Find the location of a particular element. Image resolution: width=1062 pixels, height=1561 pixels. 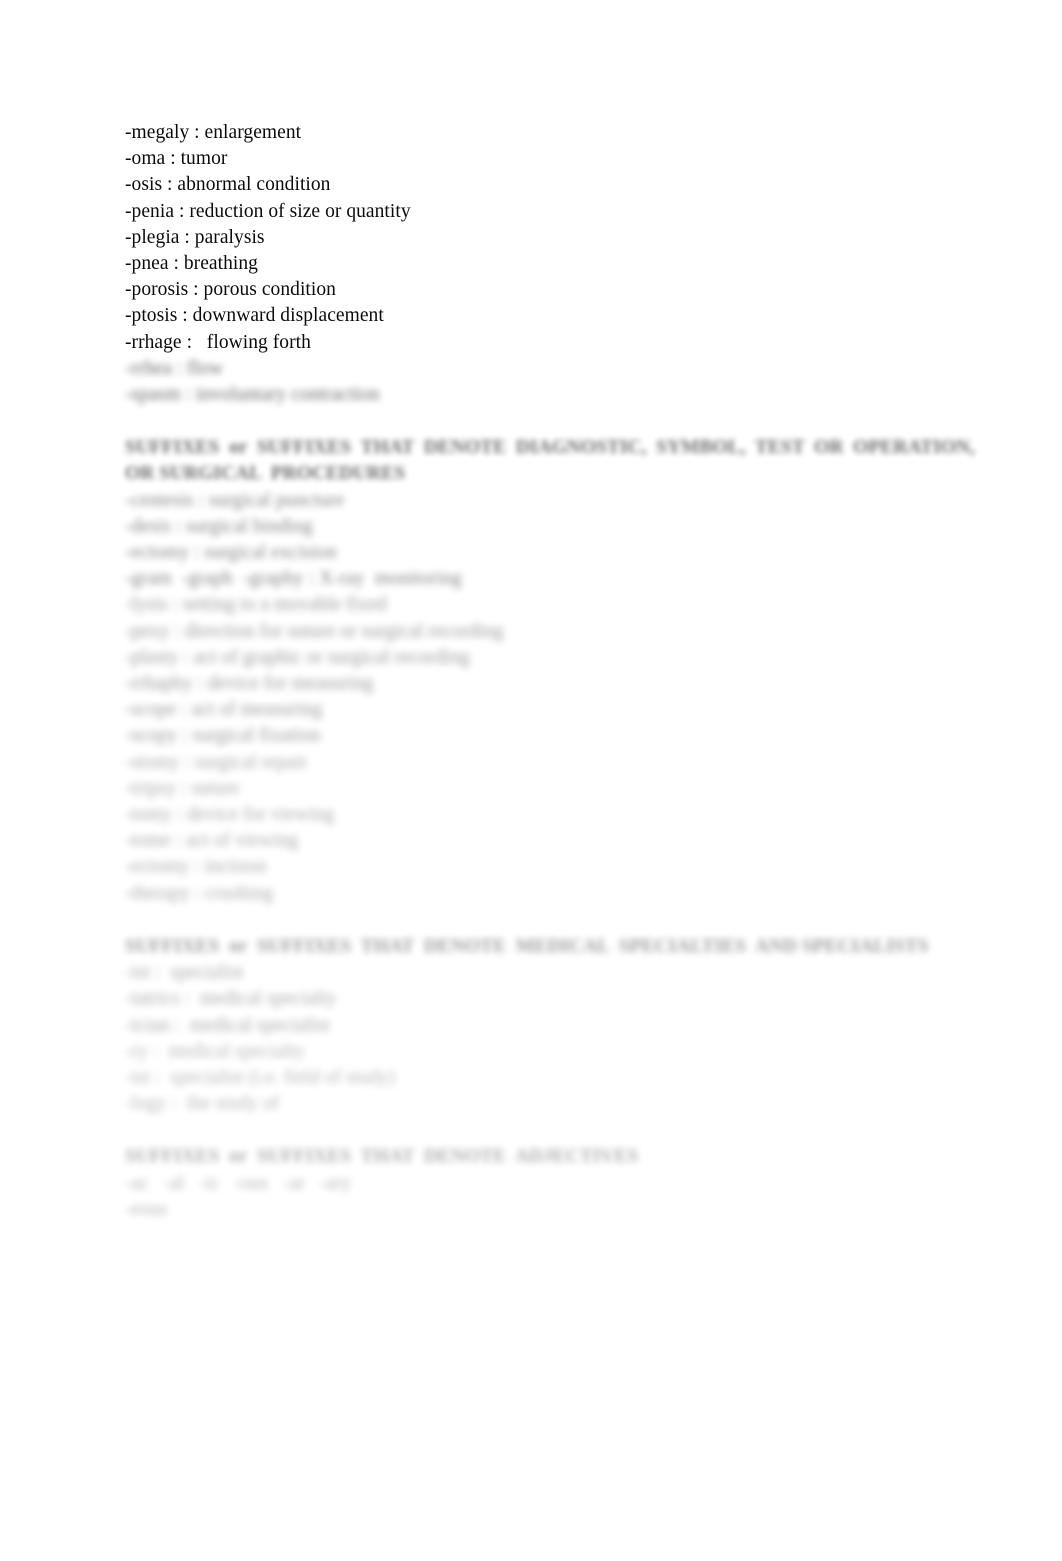

list-item: -plegia : paralysis is located at coordinates (195, 237).